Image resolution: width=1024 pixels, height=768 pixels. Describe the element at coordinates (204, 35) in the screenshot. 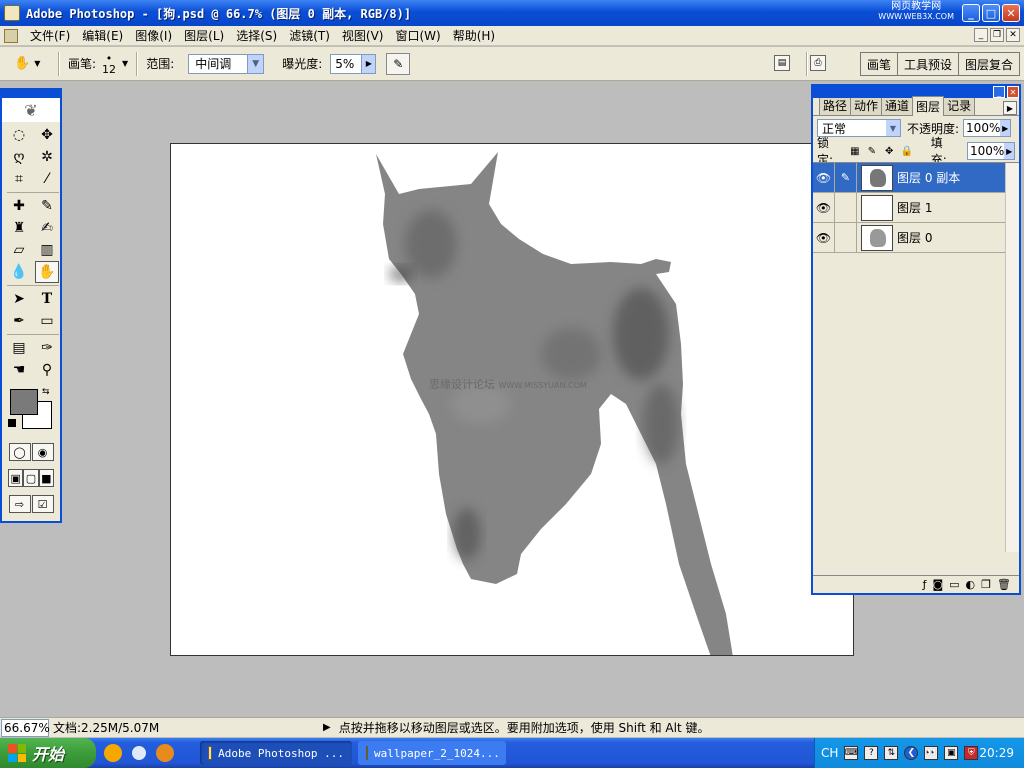

I see `menu-layer: 图层(L)` at that location.